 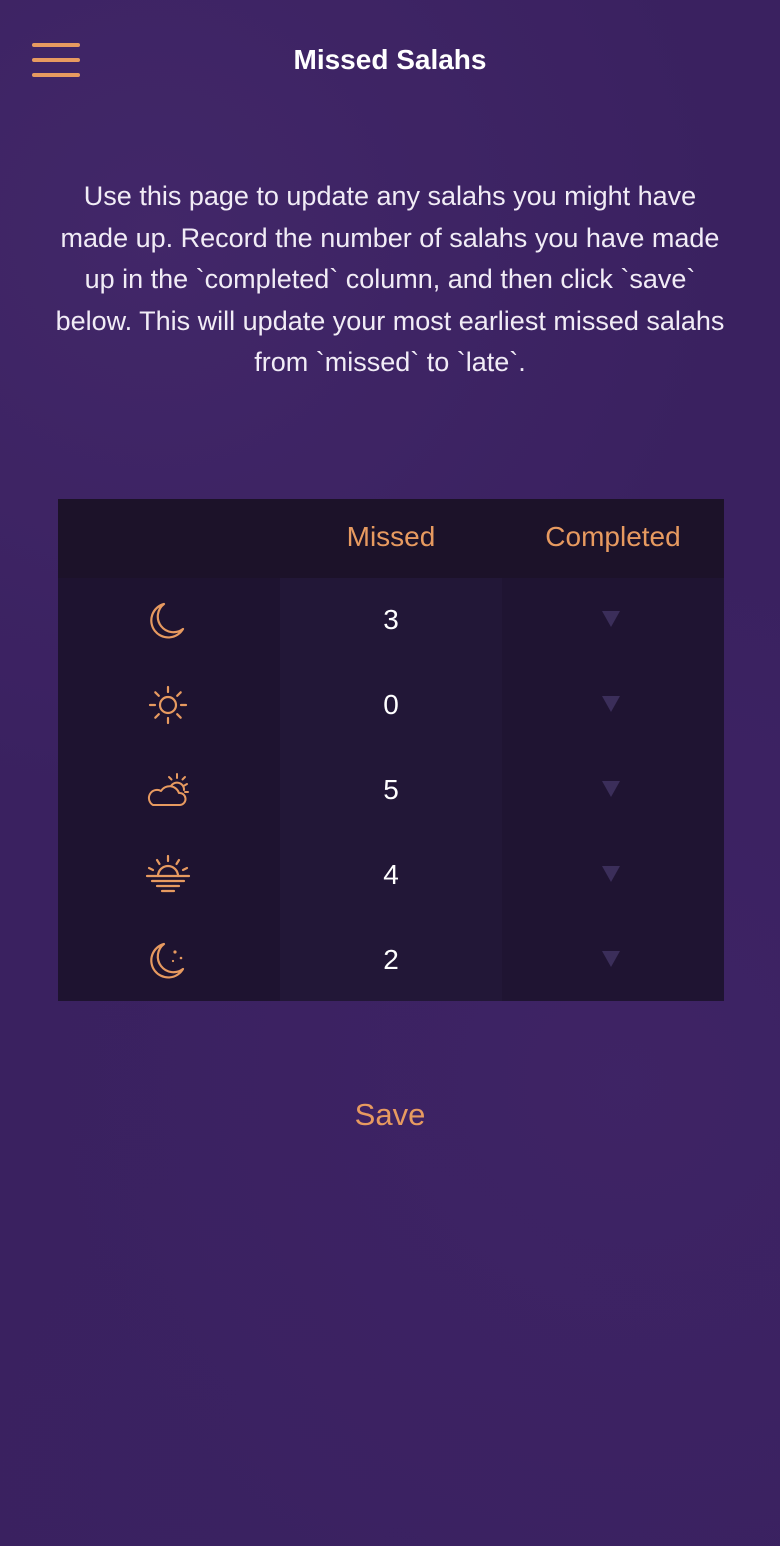 I want to click on column-header-missed: Missed, so click(x=391, y=536).